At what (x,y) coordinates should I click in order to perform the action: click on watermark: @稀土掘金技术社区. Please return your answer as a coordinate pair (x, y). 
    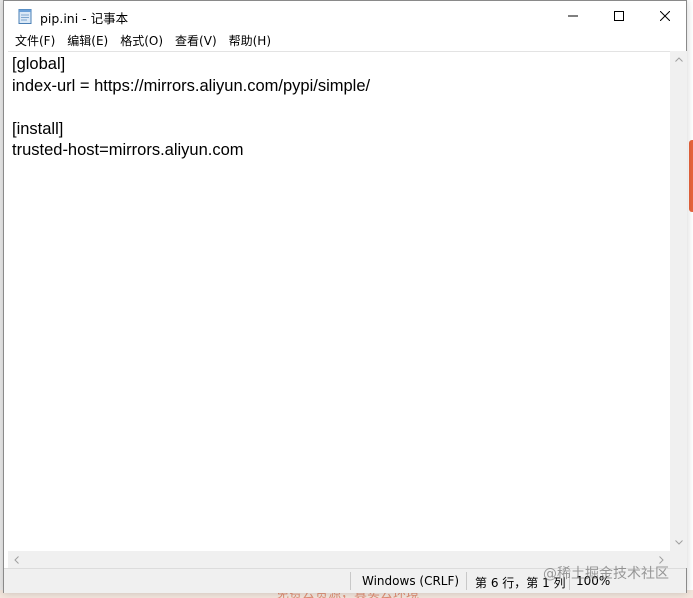
    Looking at the image, I should click on (606, 574).